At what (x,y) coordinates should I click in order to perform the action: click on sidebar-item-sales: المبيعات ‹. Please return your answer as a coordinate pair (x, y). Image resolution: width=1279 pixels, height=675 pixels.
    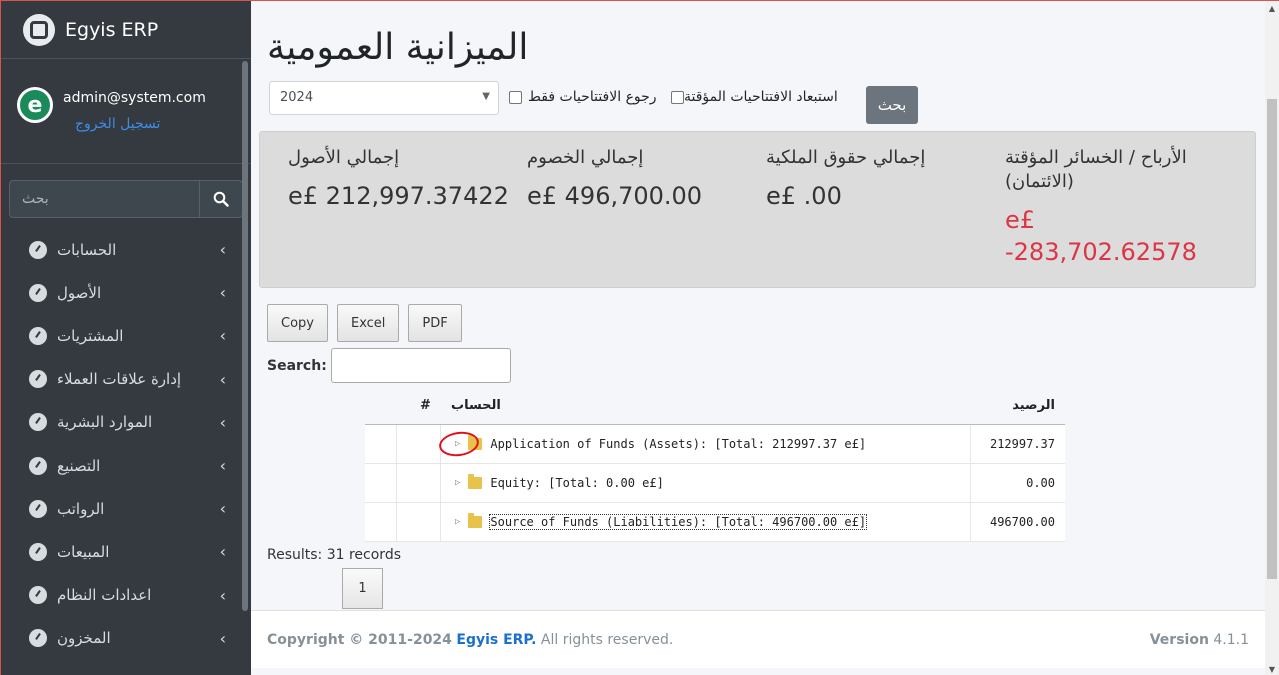
    Looking at the image, I should click on (126, 551).